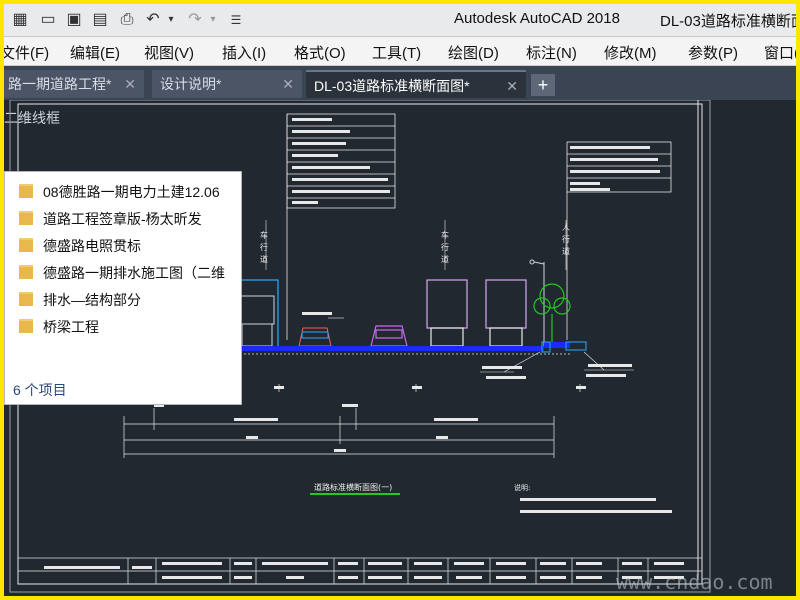 The width and height of the screenshot is (800, 600). I want to click on customize-toolbar-icon: ☰, so click(236, 20).